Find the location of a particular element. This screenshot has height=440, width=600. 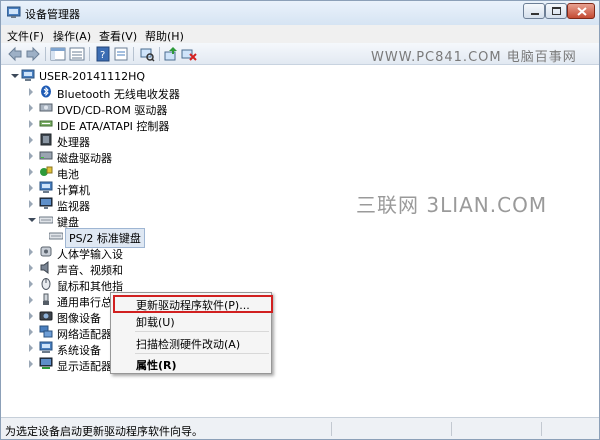

tree-item-dvd: DVD/CD-ROM 驱动器 is located at coordinates (117, 108).